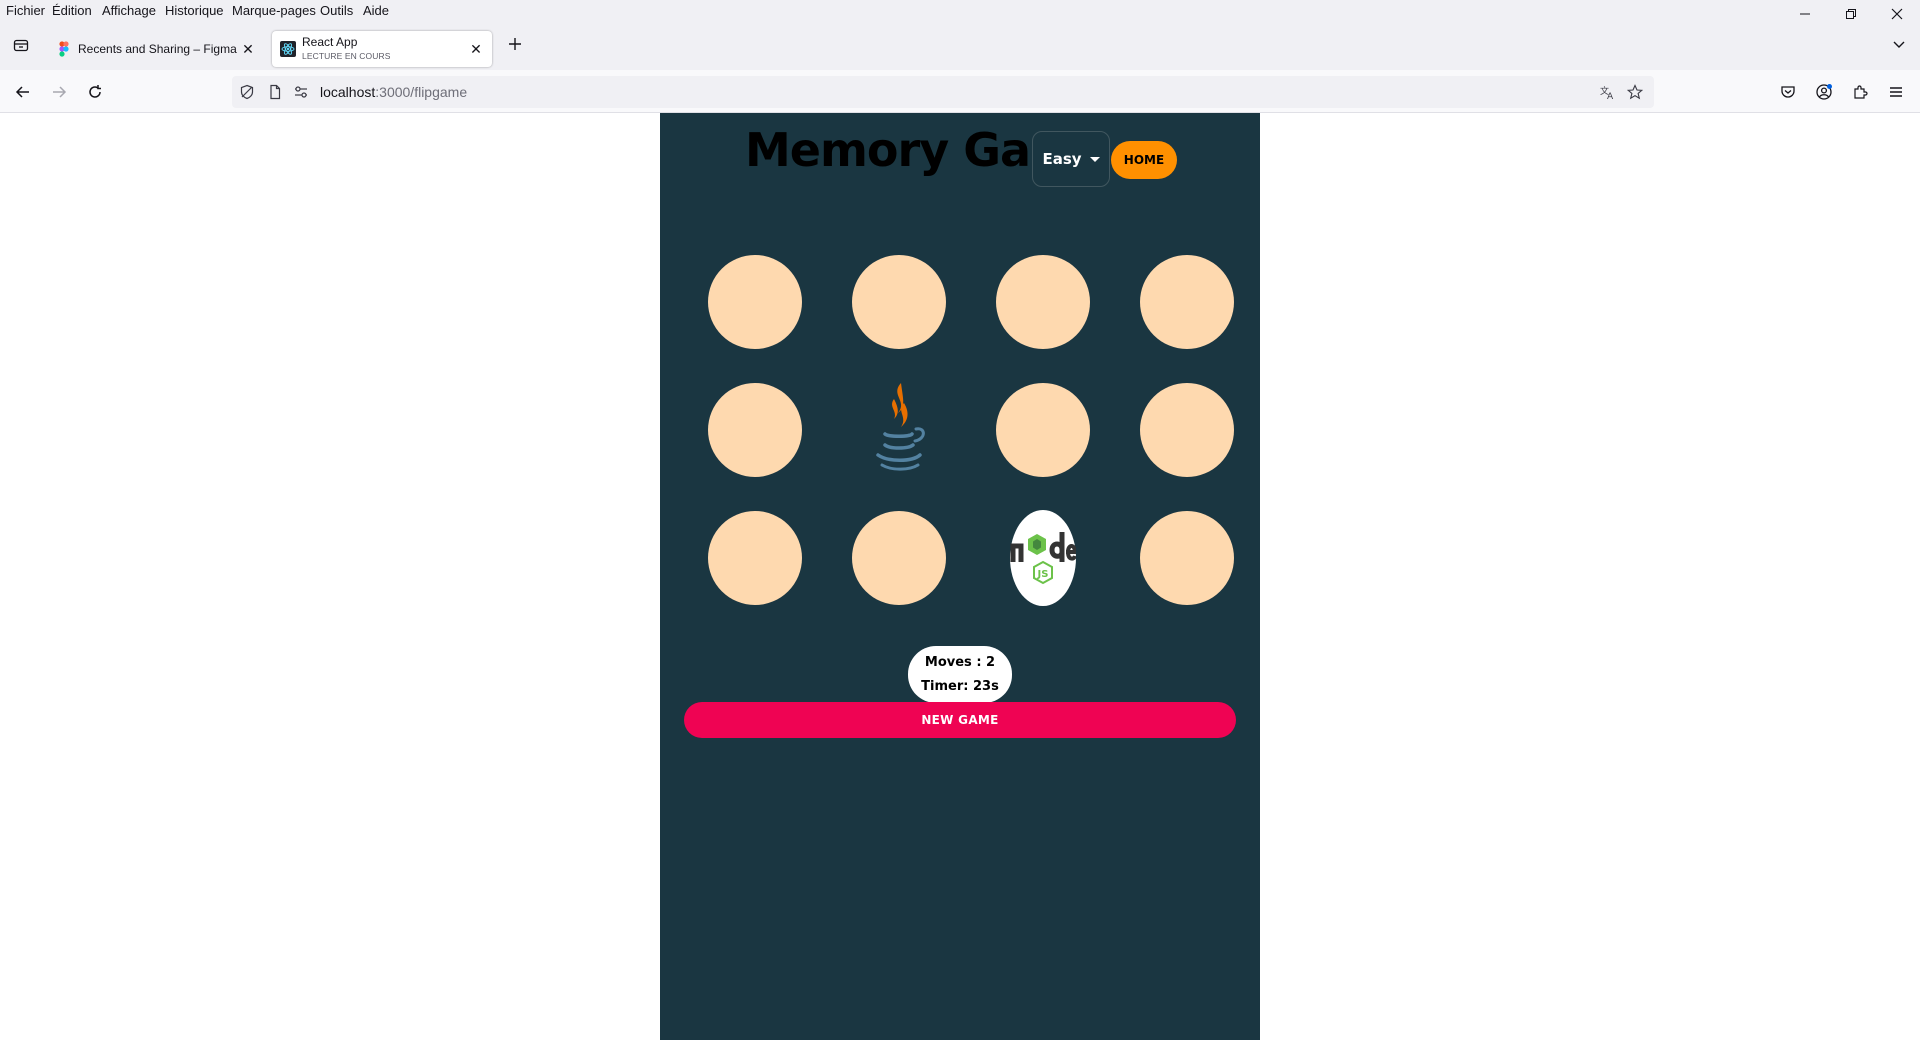 The image size is (1920, 1040). What do you see at coordinates (960, 686) in the screenshot?
I see `timer-display: Timer: 23s` at bounding box center [960, 686].